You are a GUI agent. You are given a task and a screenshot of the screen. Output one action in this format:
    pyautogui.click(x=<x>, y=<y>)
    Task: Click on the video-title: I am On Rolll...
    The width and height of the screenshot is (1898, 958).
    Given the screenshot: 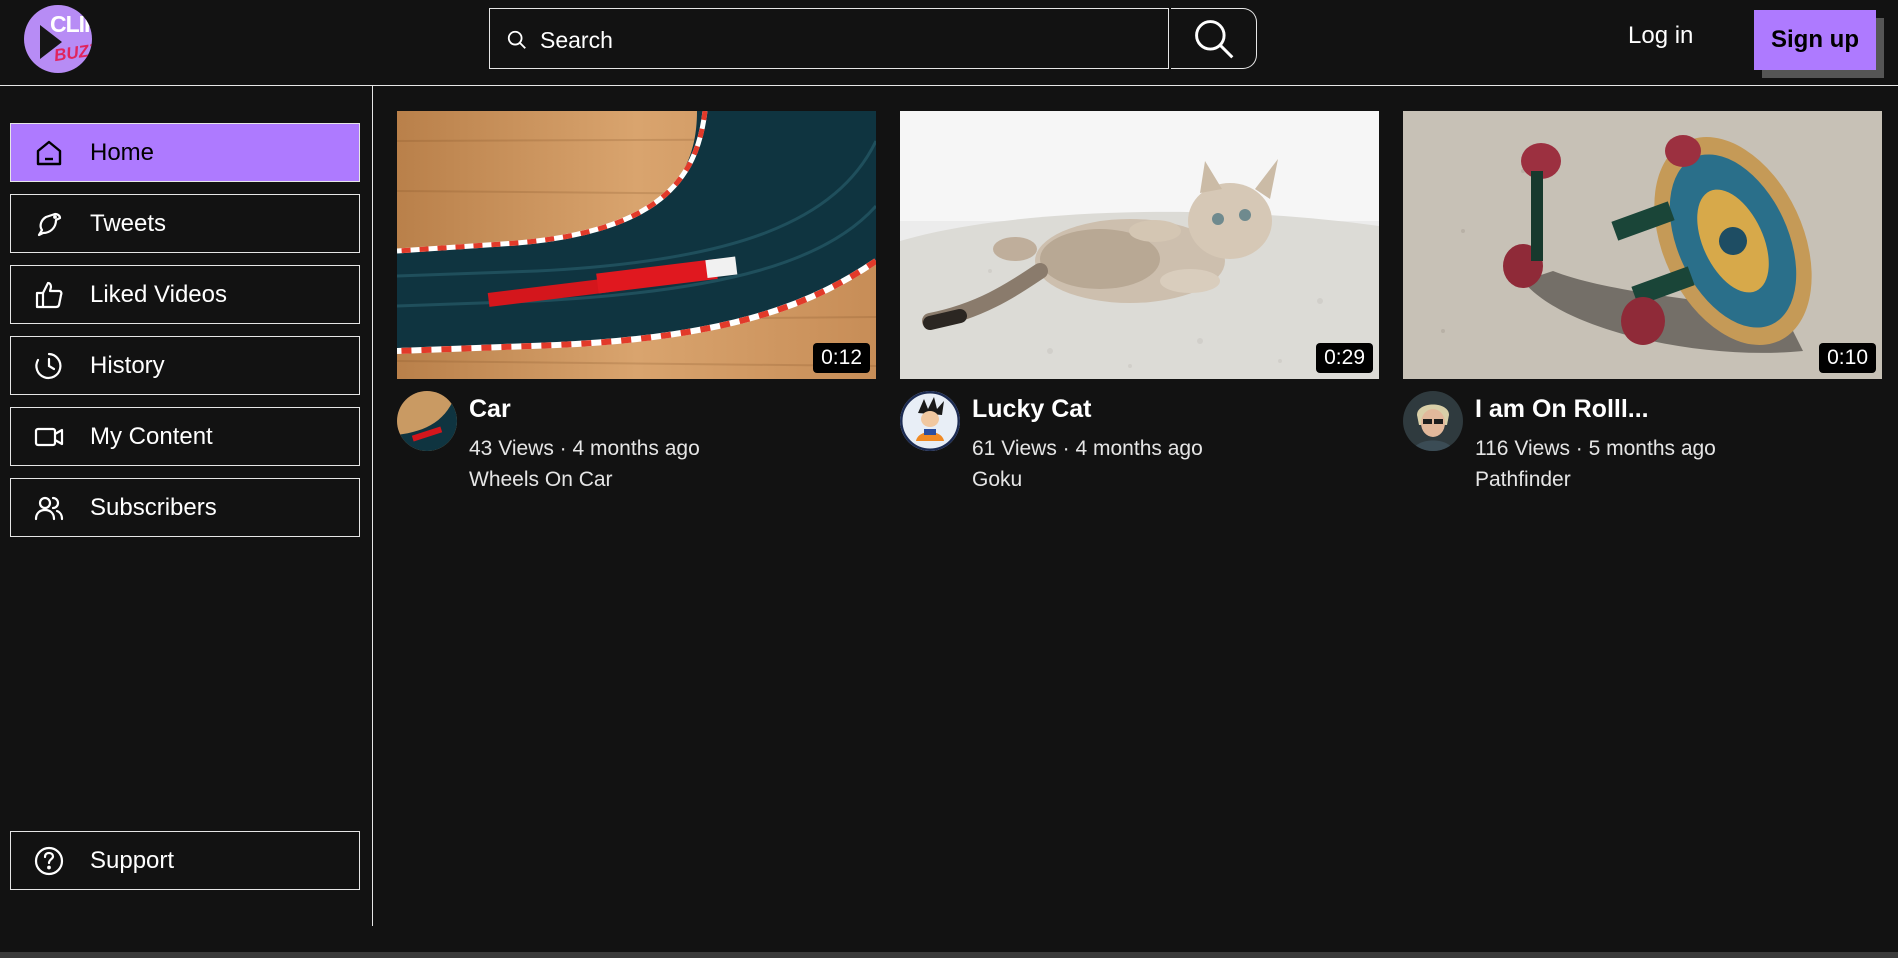 What is the action you would take?
    pyautogui.click(x=1562, y=409)
    